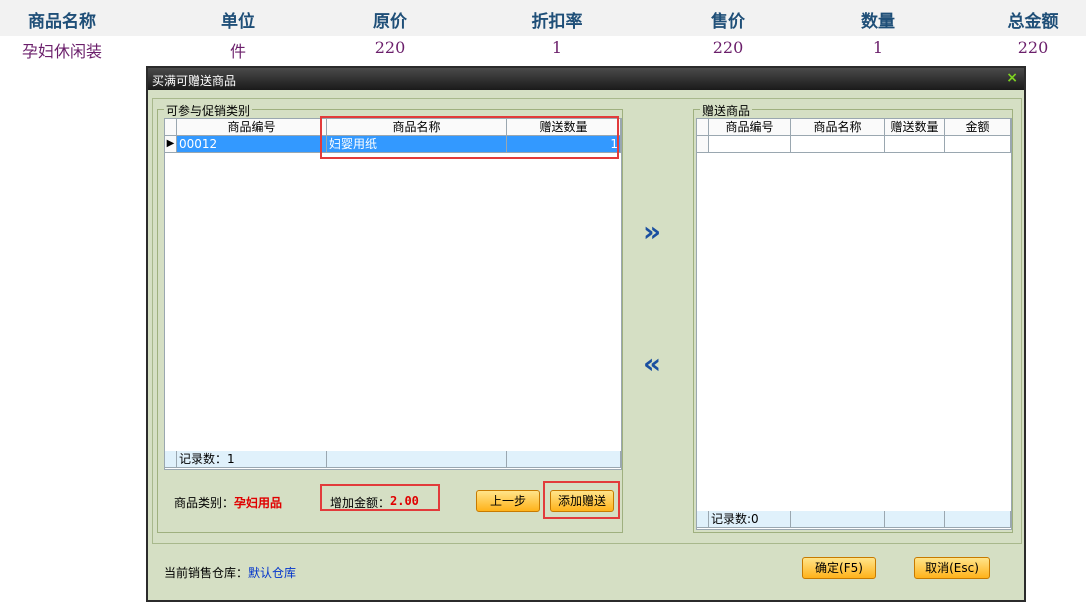  What do you see at coordinates (258, 503) in the screenshot?
I see `category-value: 孕妇用品` at bounding box center [258, 503].